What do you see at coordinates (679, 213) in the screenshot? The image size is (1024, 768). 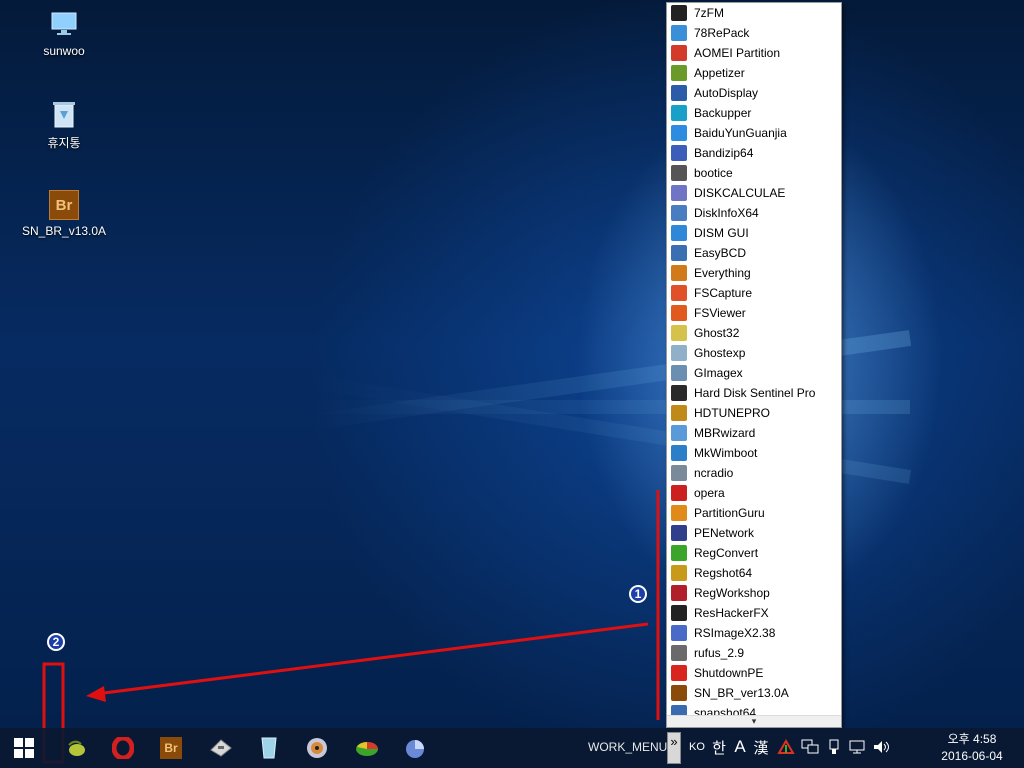 I see `person-icon` at bounding box center [679, 213].